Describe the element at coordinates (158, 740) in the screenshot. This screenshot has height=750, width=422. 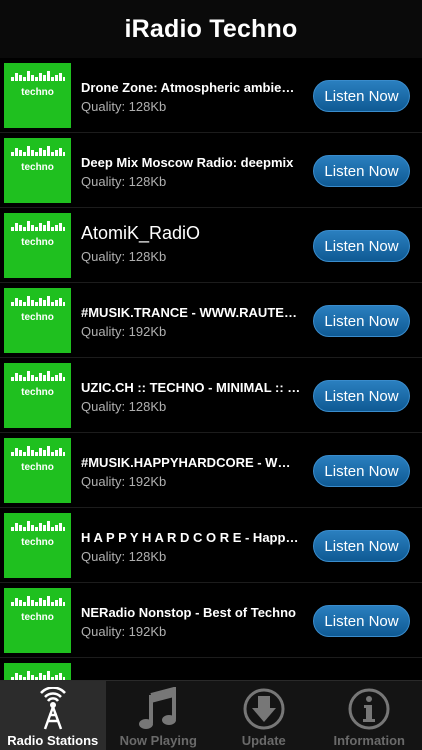
I see `tab-label: Now Playing` at that location.